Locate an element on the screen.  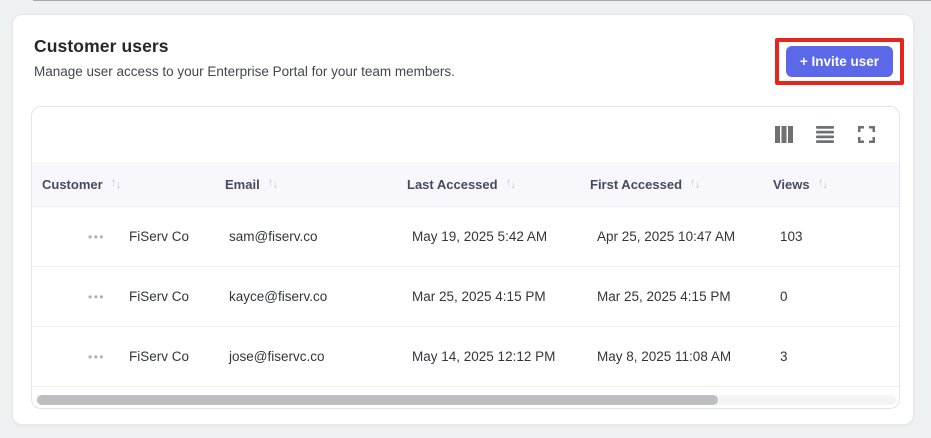
invite-user-button: + Invite user is located at coordinates (839, 61).